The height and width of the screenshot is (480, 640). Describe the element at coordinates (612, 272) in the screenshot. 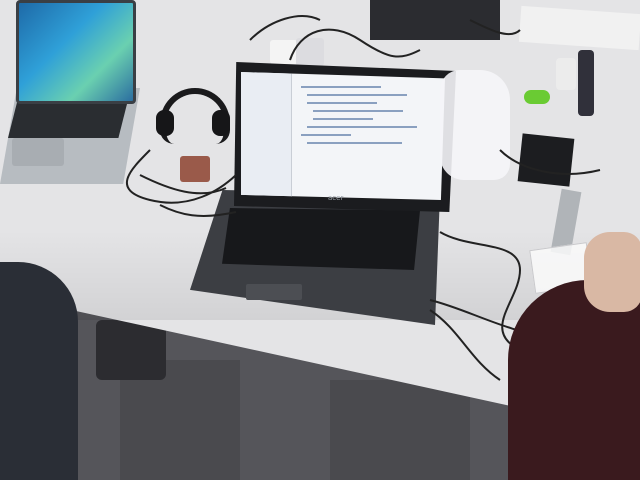

I see `hand-on-mouse` at that location.